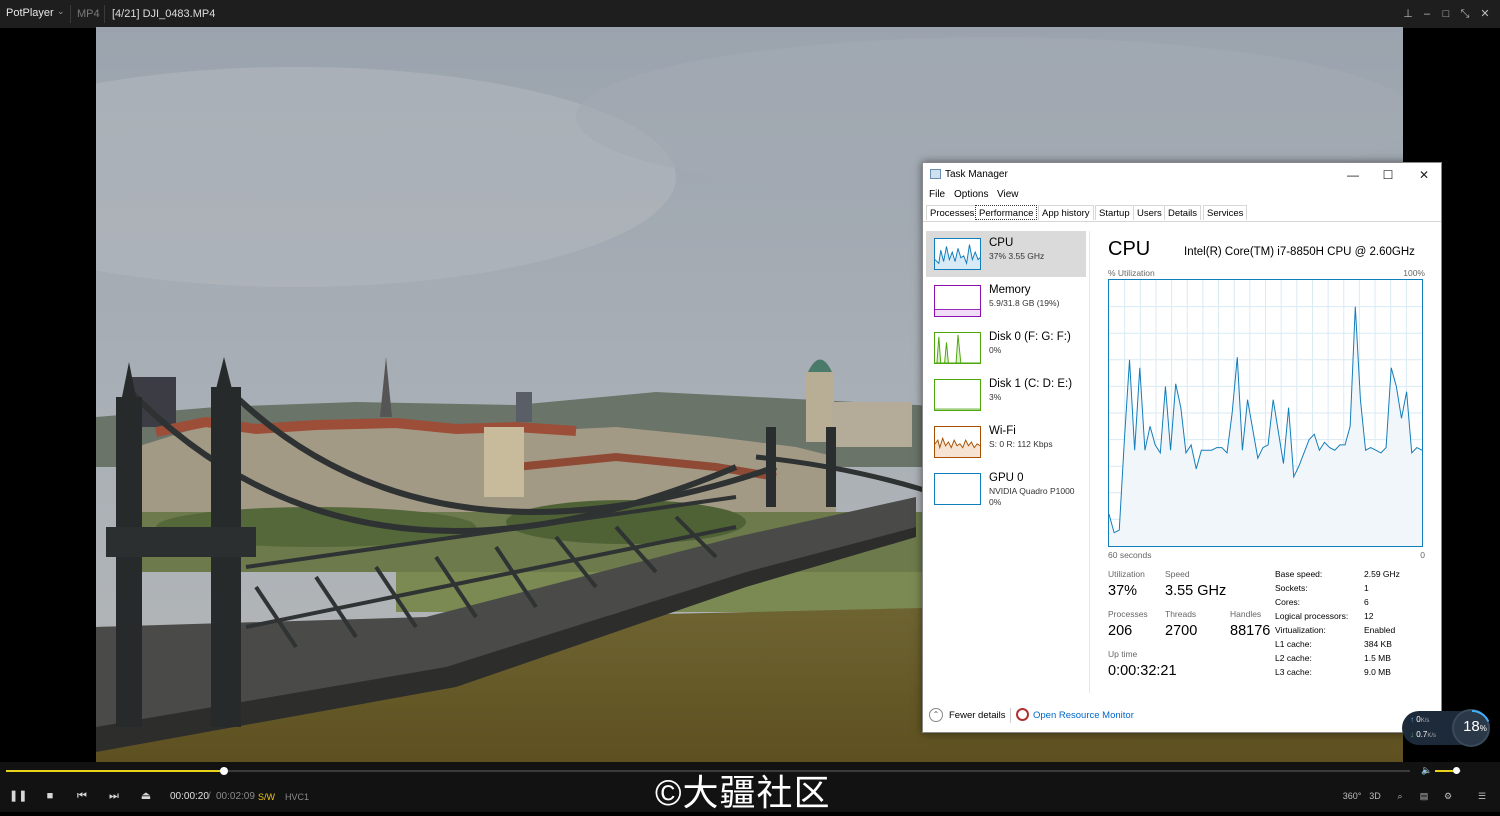  I want to click on spec-value: Enabled, so click(1380, 630).